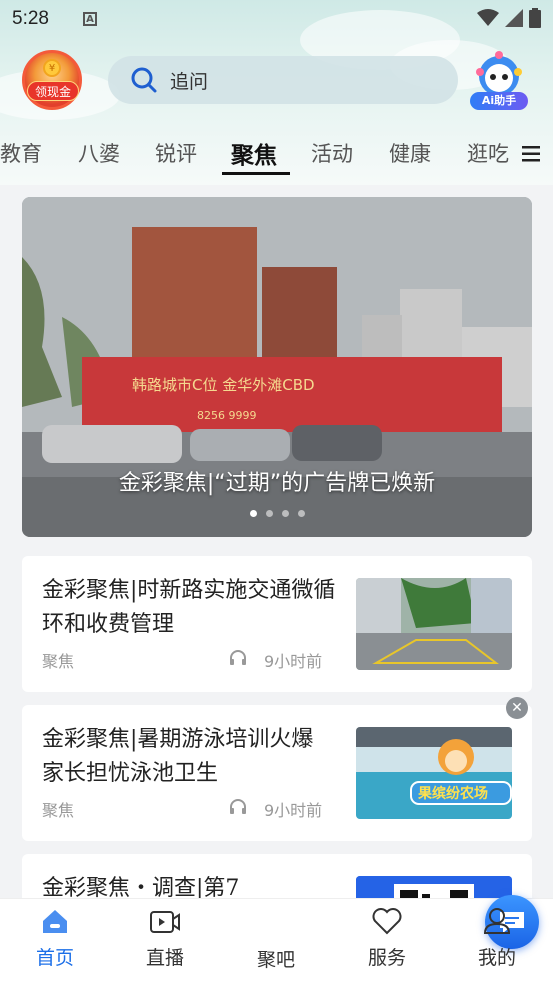  I want to click on ai-assistant-label: Ai助手, so click(499, 101).